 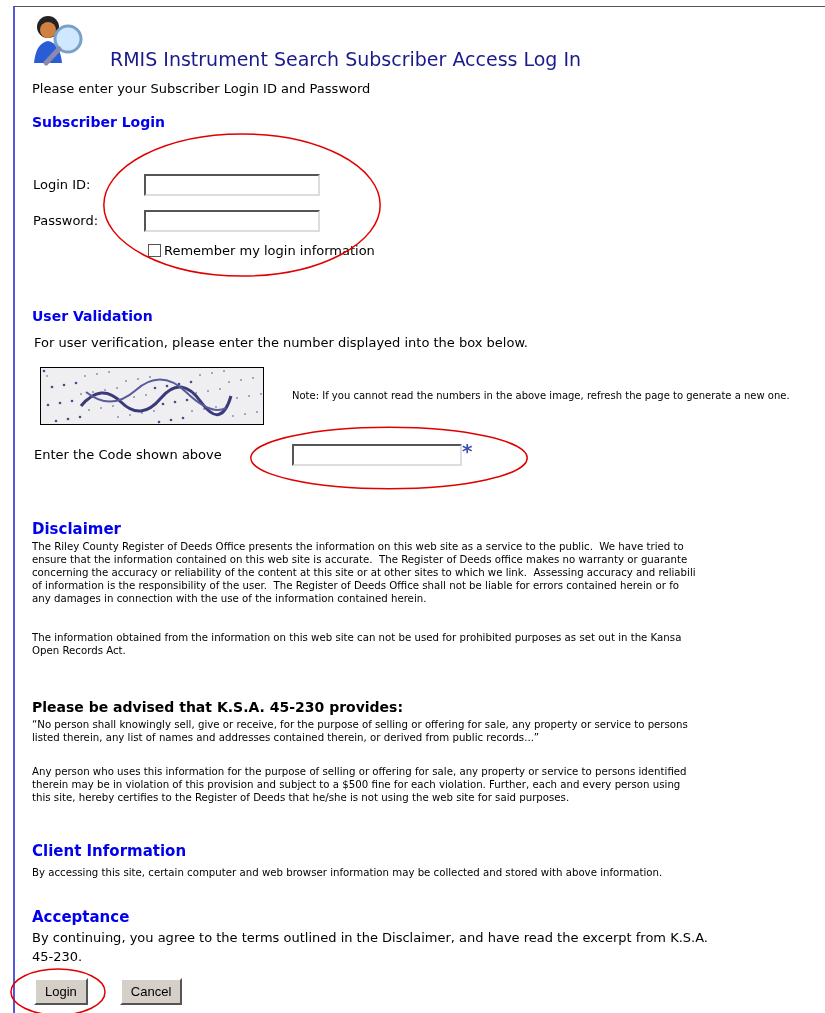 I want to click on code-label: Enter the Code shown above, so click(x=128, y=454).